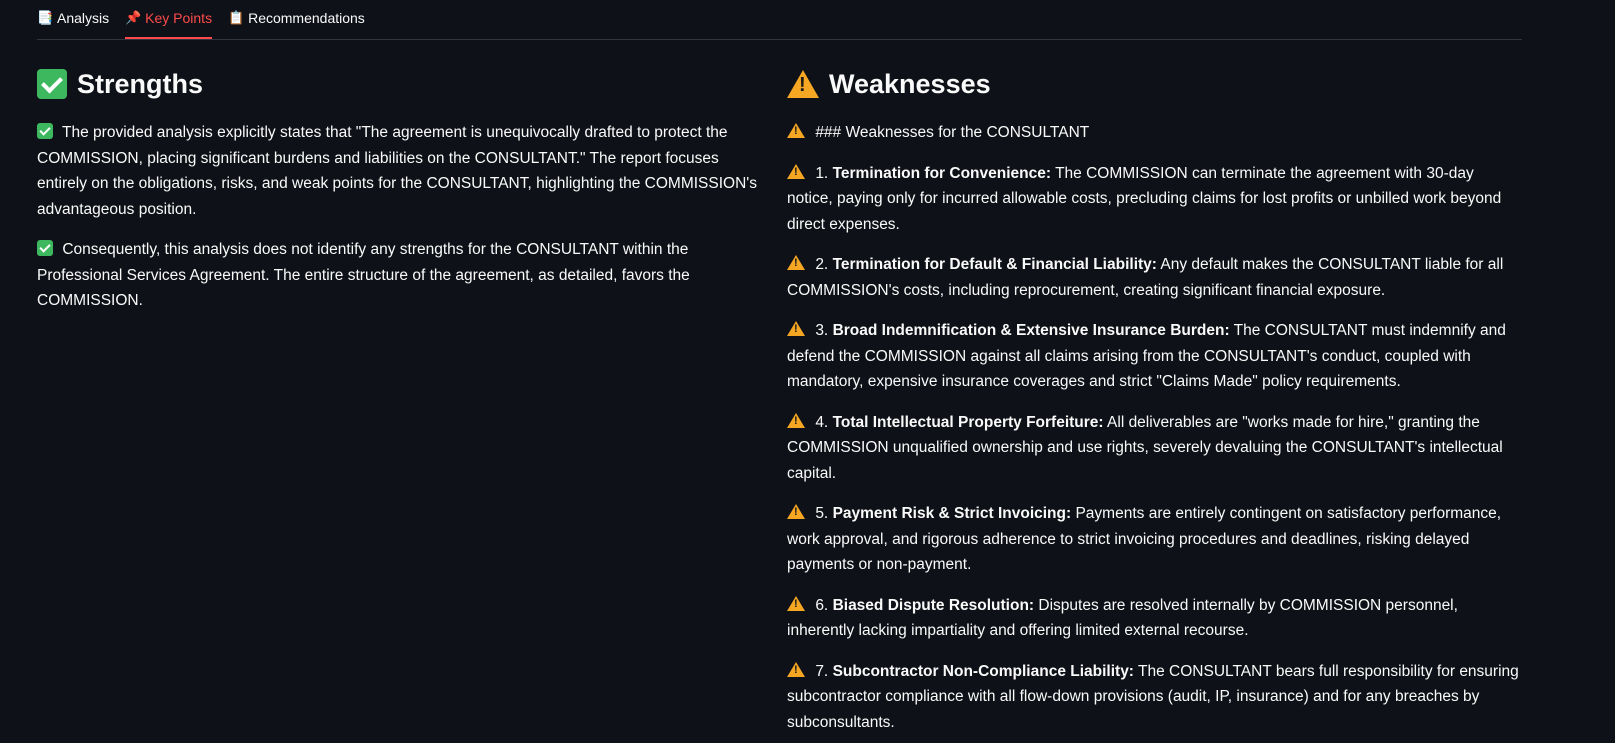 The image size is (1615, 743). What do you see at coordinates (952, 132) in the screenshot?
I see `weakness-intro-text: ### Weaknesses for the CONSULTANT` at bounding box center [952, 132].